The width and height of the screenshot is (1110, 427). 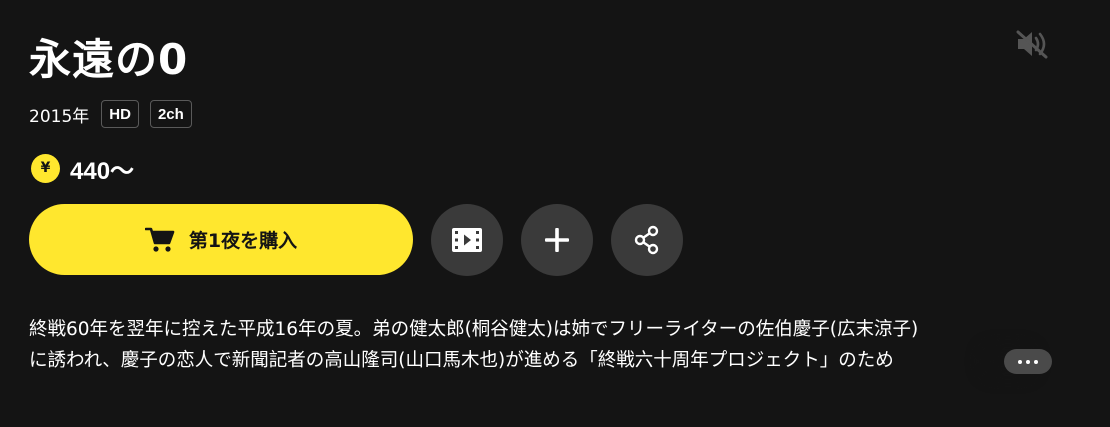 What do you see at coordinates (243, 241) in the screenshot?
I see `buy-button-label: 第1夜を購入` at bounding box center [243, 241].